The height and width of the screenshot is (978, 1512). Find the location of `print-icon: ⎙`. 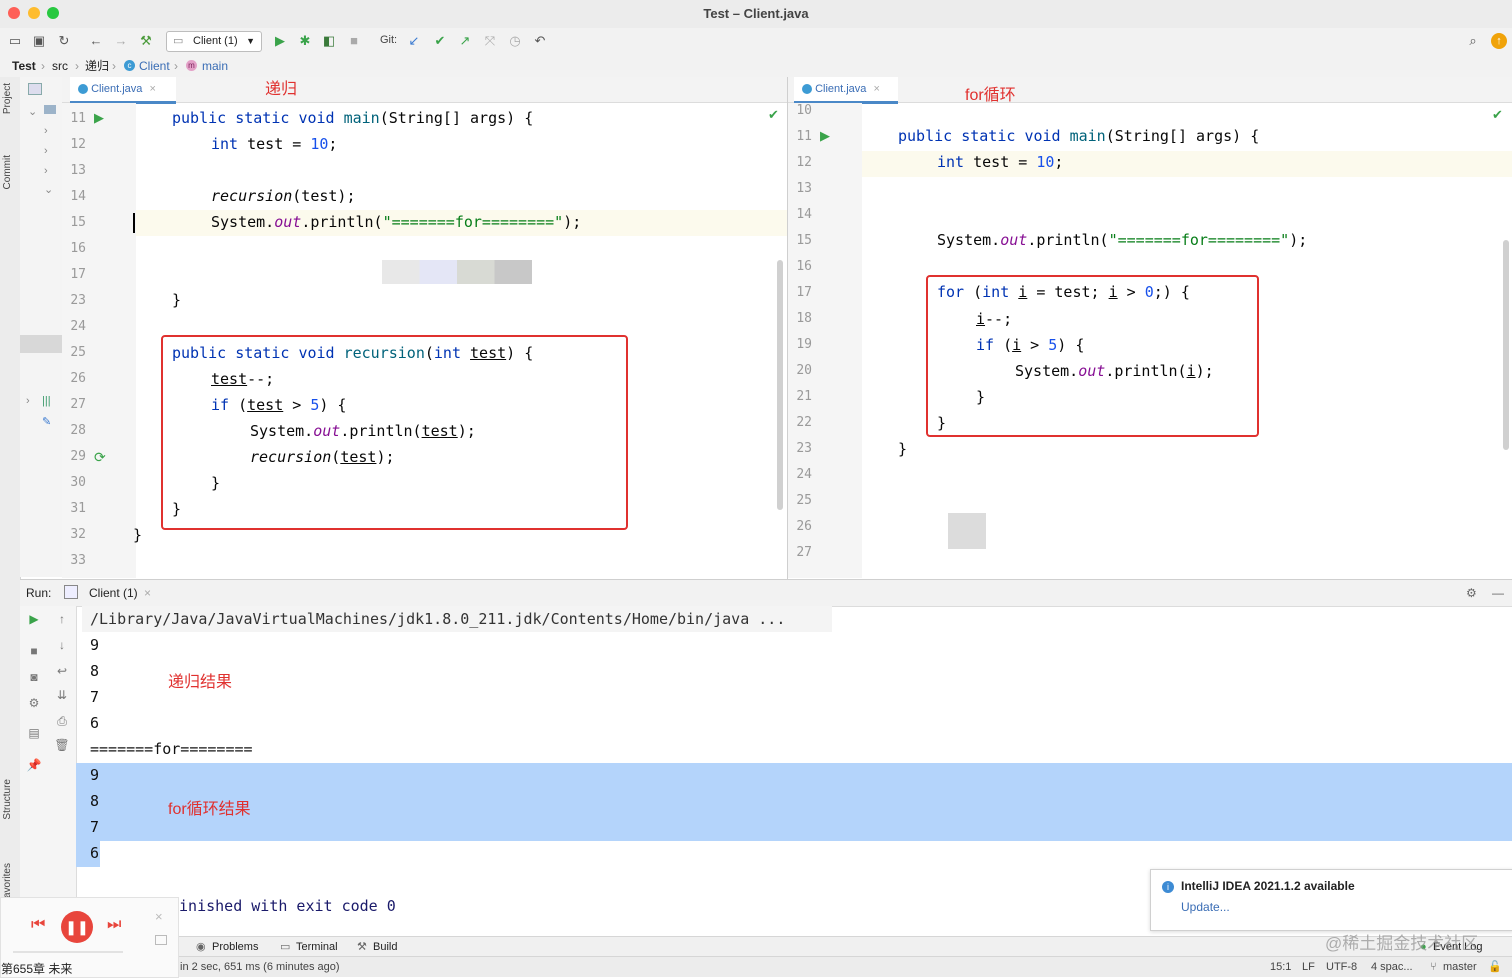

print-icon: ⎙ is located at coordinates (62, 721).